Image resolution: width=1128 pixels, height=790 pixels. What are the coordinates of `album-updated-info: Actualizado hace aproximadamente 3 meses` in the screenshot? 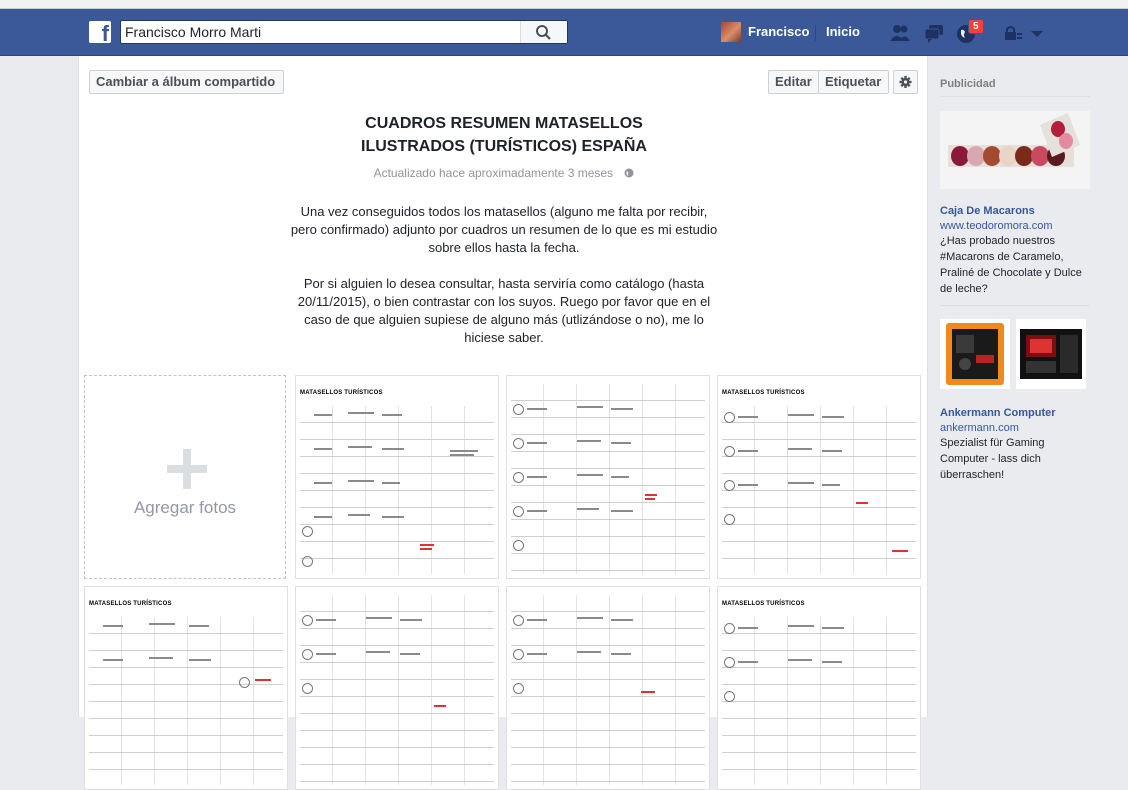 It's located at (504, 173).